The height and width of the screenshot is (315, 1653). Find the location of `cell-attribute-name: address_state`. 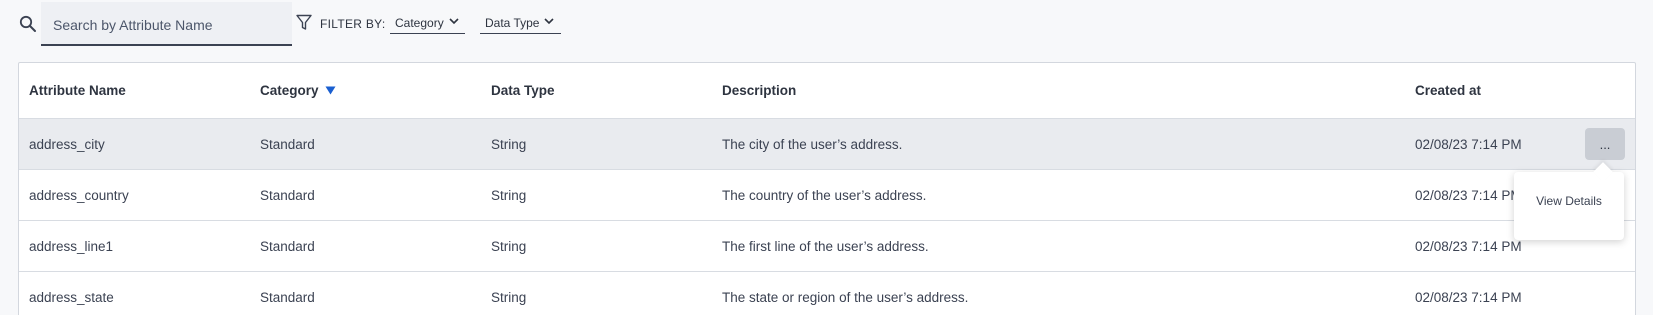

cell-attribute-name: address_state is located at coordinates (71, 297).